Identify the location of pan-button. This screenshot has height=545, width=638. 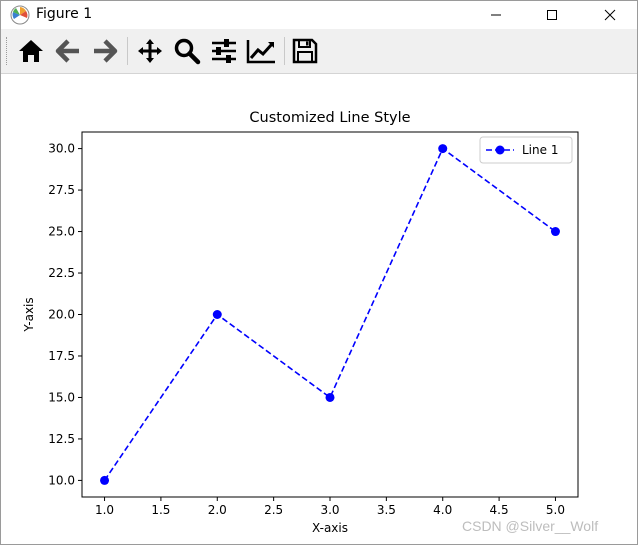
(150, 51).